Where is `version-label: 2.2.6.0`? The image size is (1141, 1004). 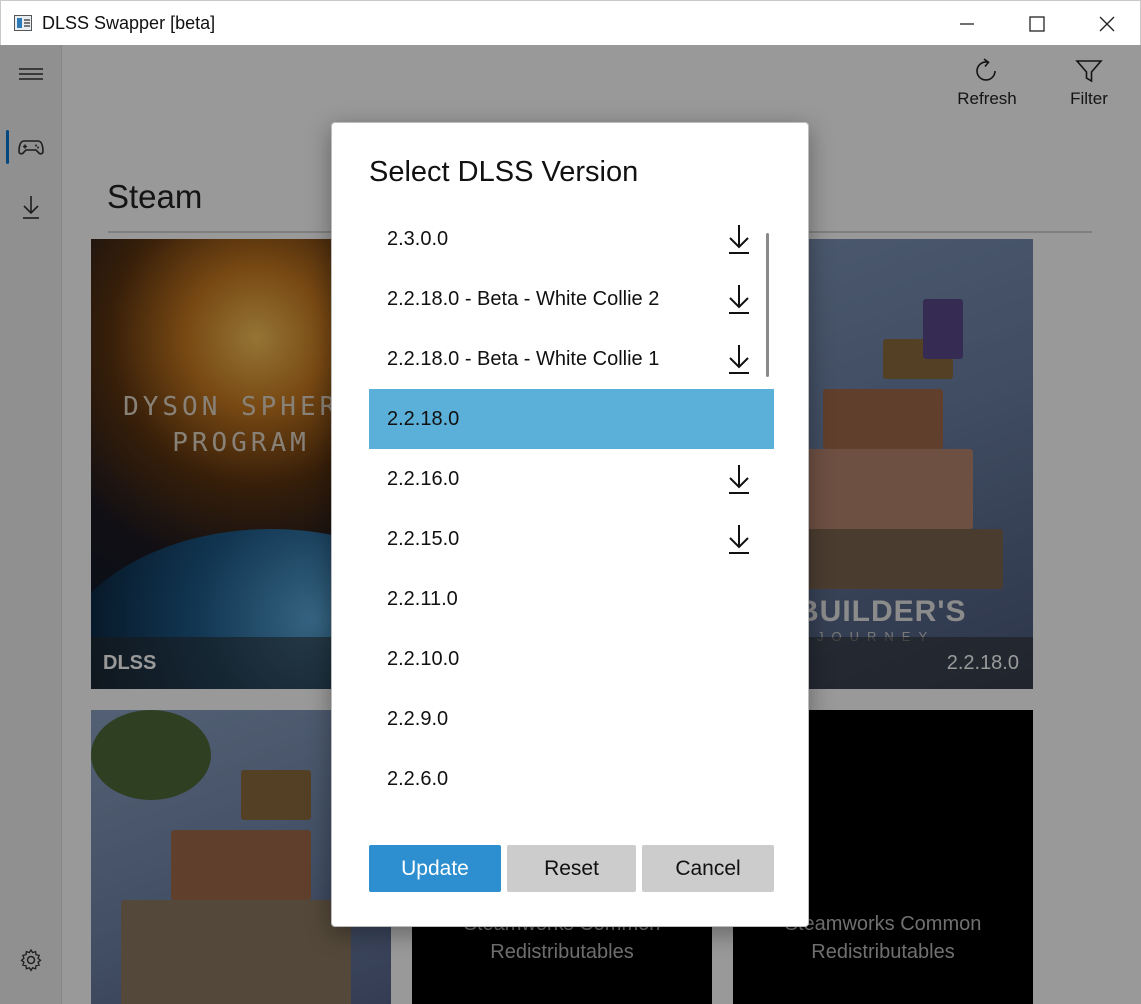 version-label: 2.2.6.0 is located at coordinates (418, 778).